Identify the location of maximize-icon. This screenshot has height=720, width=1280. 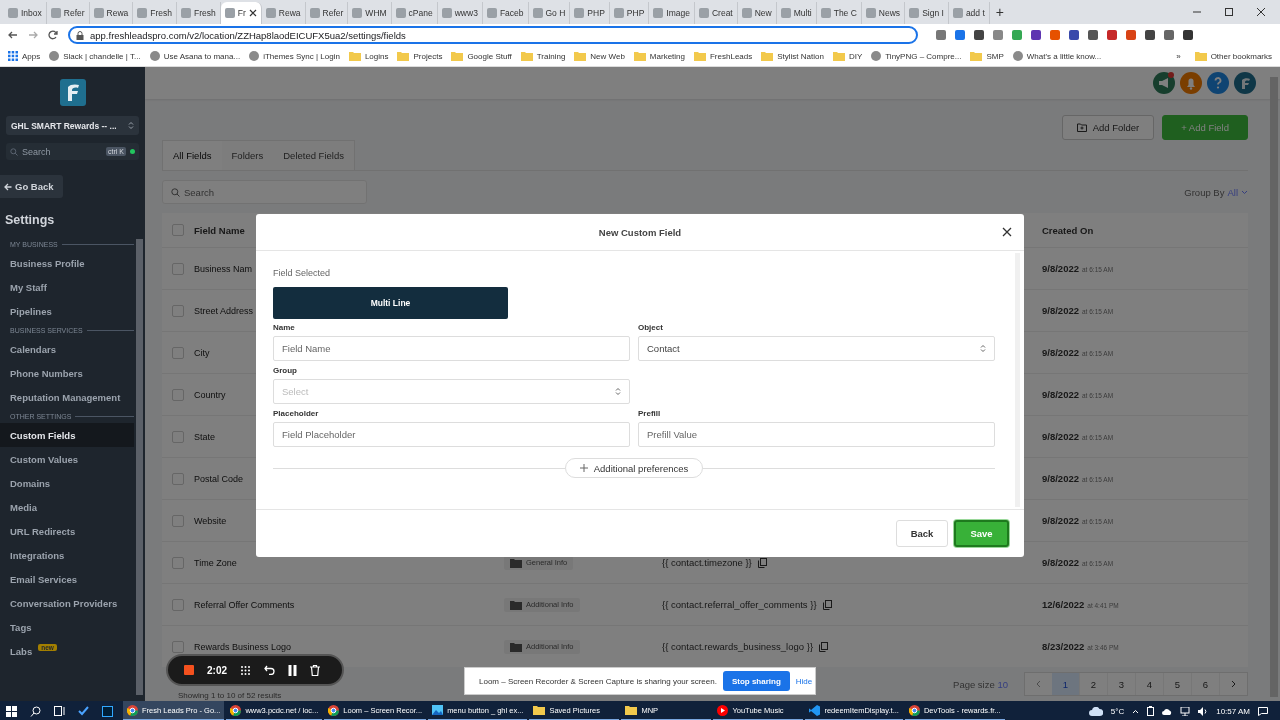
(1229, 12).